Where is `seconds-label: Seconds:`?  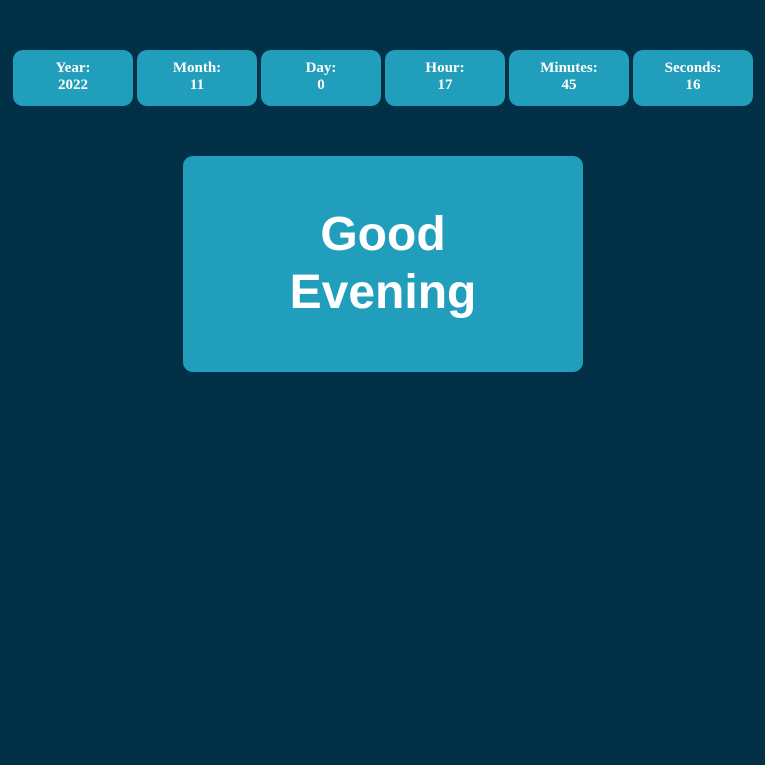 seconds-label: Seconds: is located at coordinates (693, 68).